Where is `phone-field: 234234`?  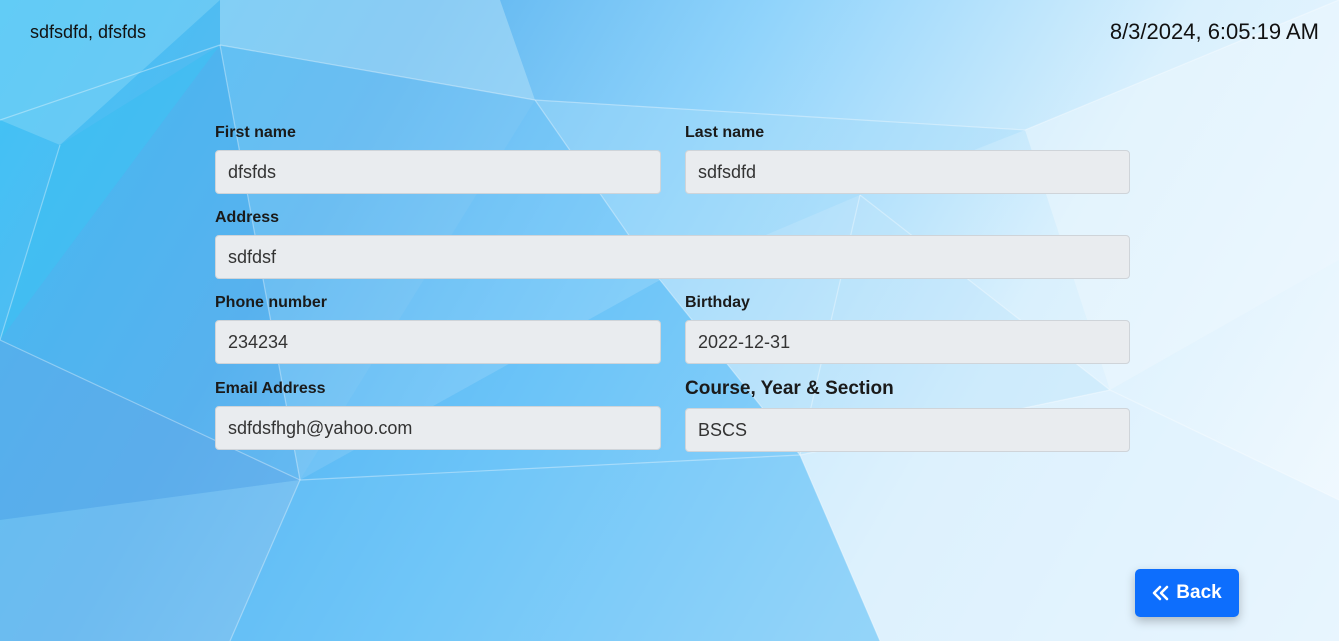 phone-field: 234234 is located at coordinates (438, 342).